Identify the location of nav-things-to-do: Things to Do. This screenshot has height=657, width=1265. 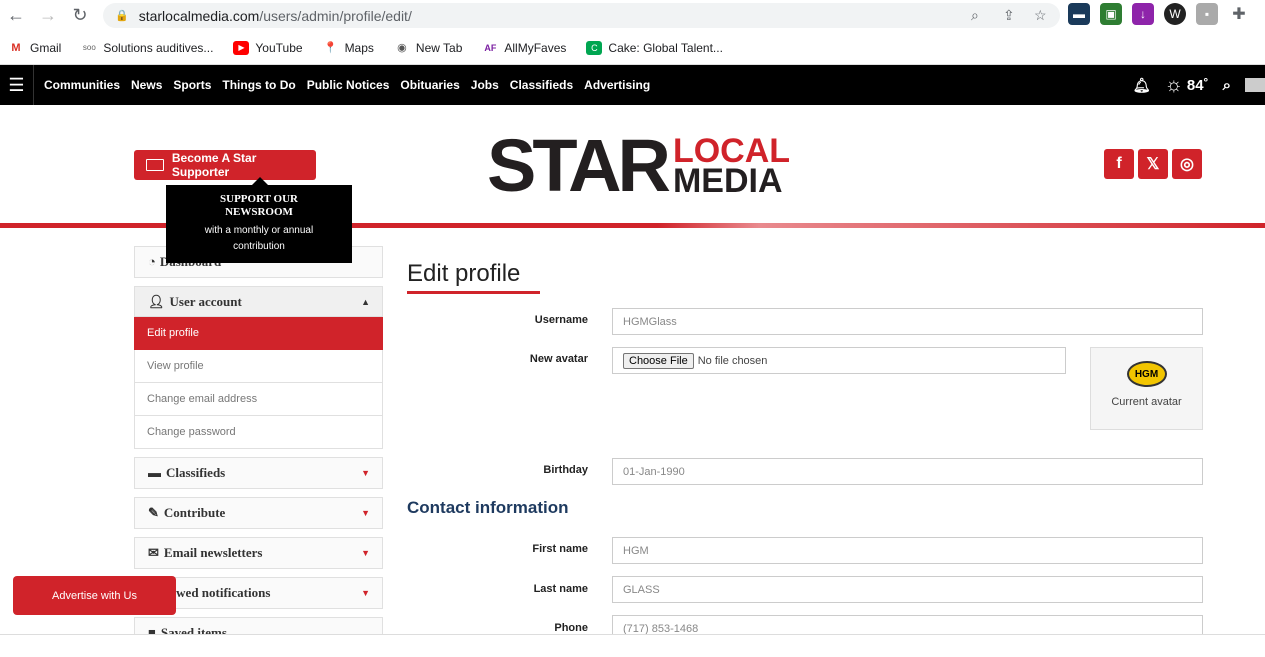
(258, 85).